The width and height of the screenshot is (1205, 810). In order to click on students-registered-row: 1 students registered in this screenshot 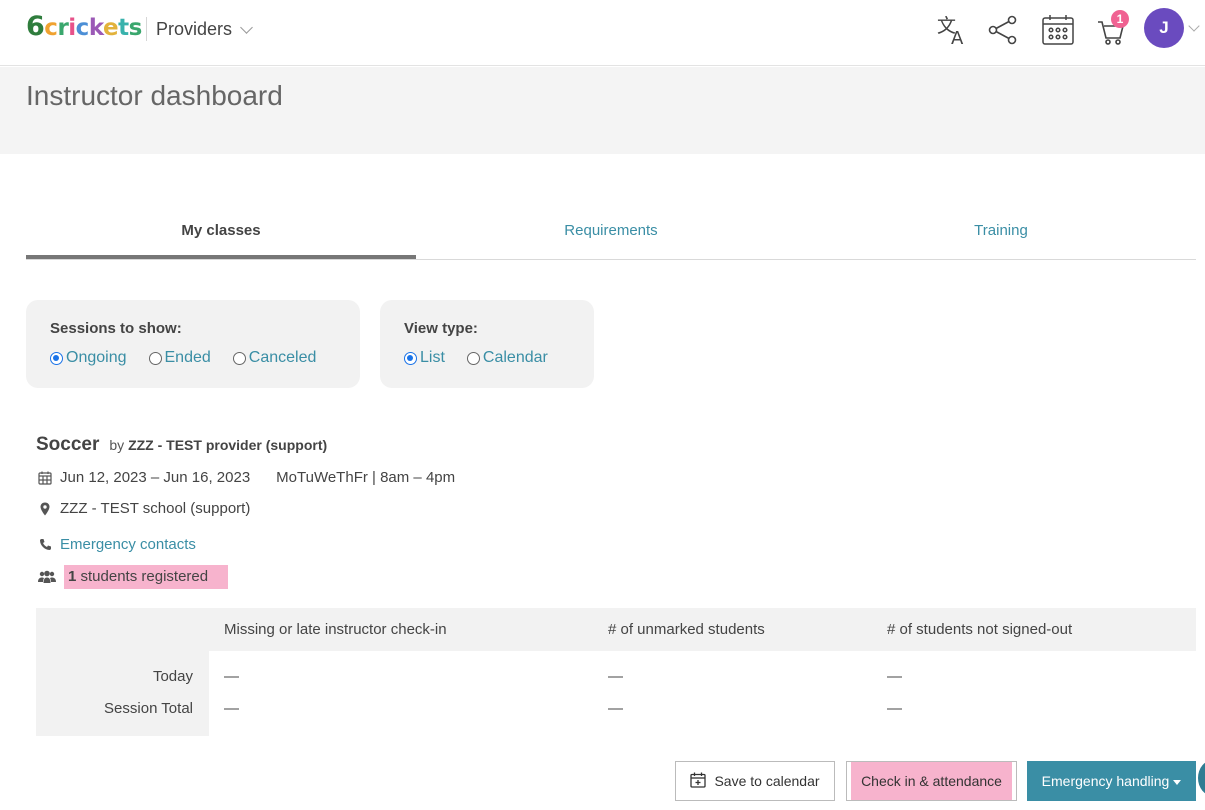, I will do `click(133, 577)`.